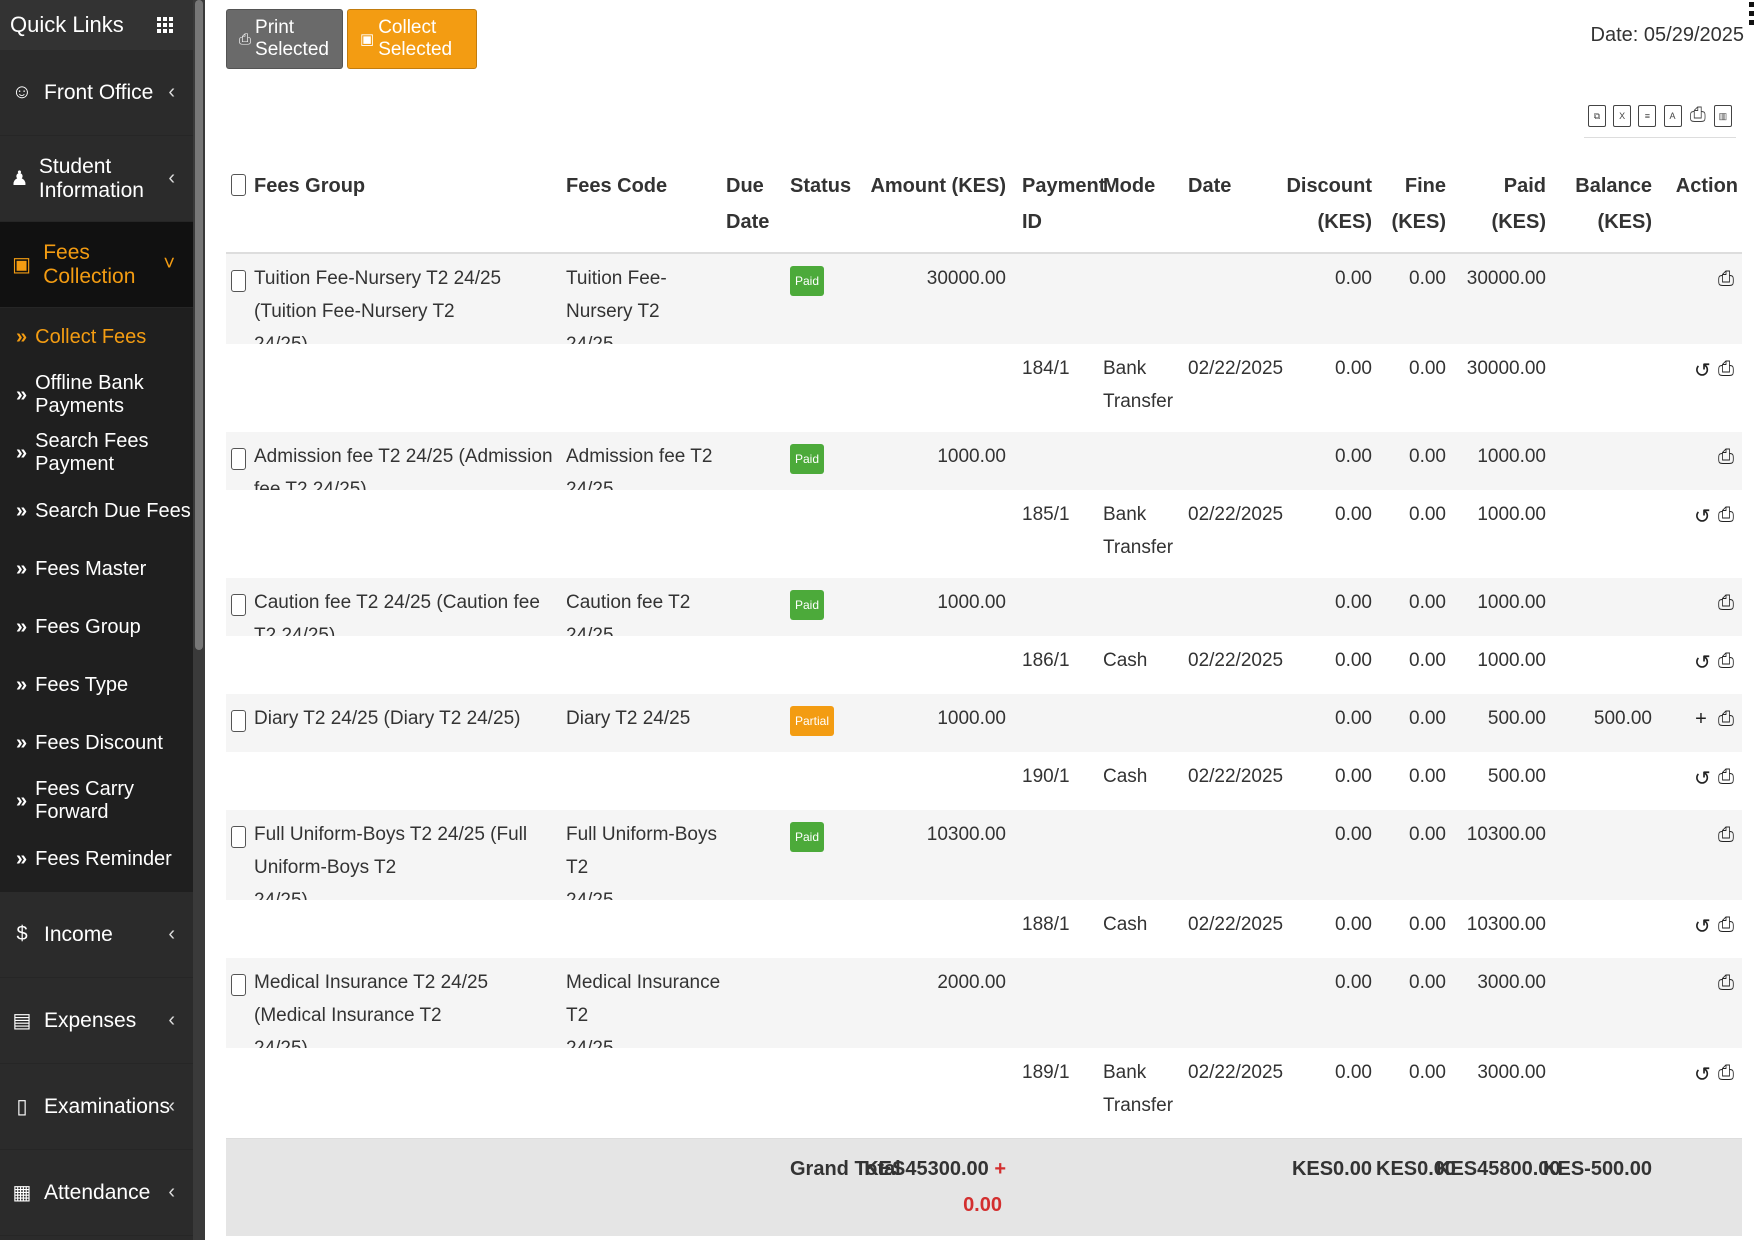 Image resolution: width=1754 pixels, height=1240 pixels. I want to click on payment-paid-cell: 3000.00, so click(1511, 1072).